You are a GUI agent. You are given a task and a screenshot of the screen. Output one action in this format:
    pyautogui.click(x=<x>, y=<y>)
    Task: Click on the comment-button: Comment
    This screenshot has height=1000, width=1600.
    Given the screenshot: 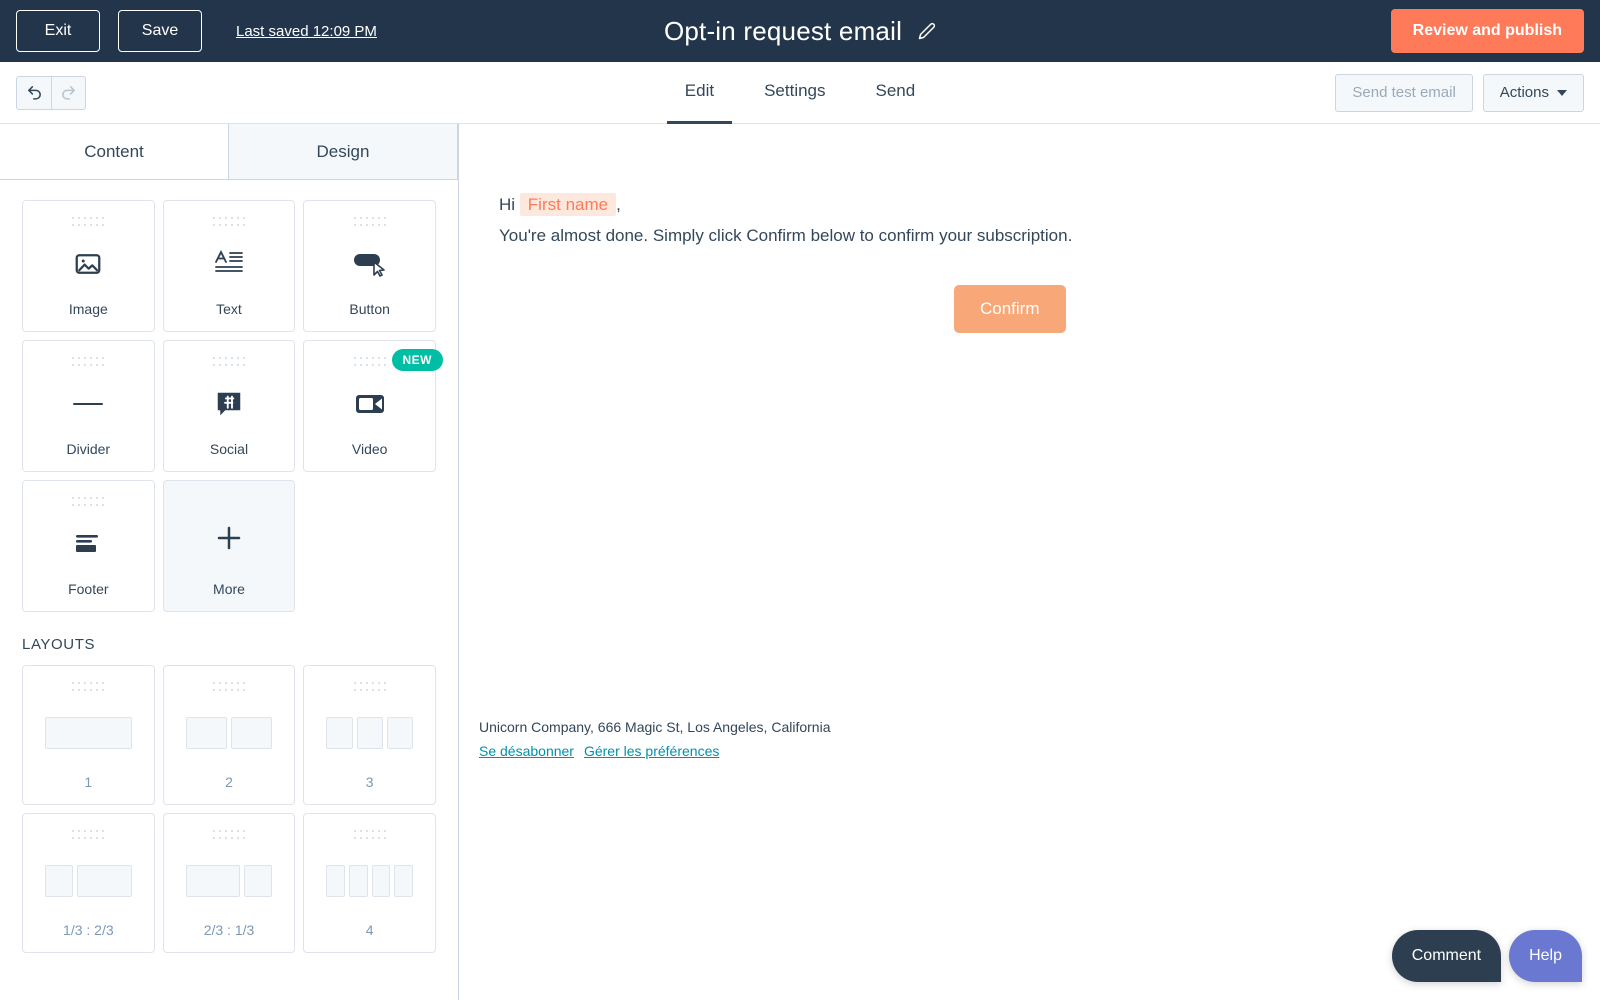 What is the action you would take?
    pyautogui.click(x=1446, y=956)
    